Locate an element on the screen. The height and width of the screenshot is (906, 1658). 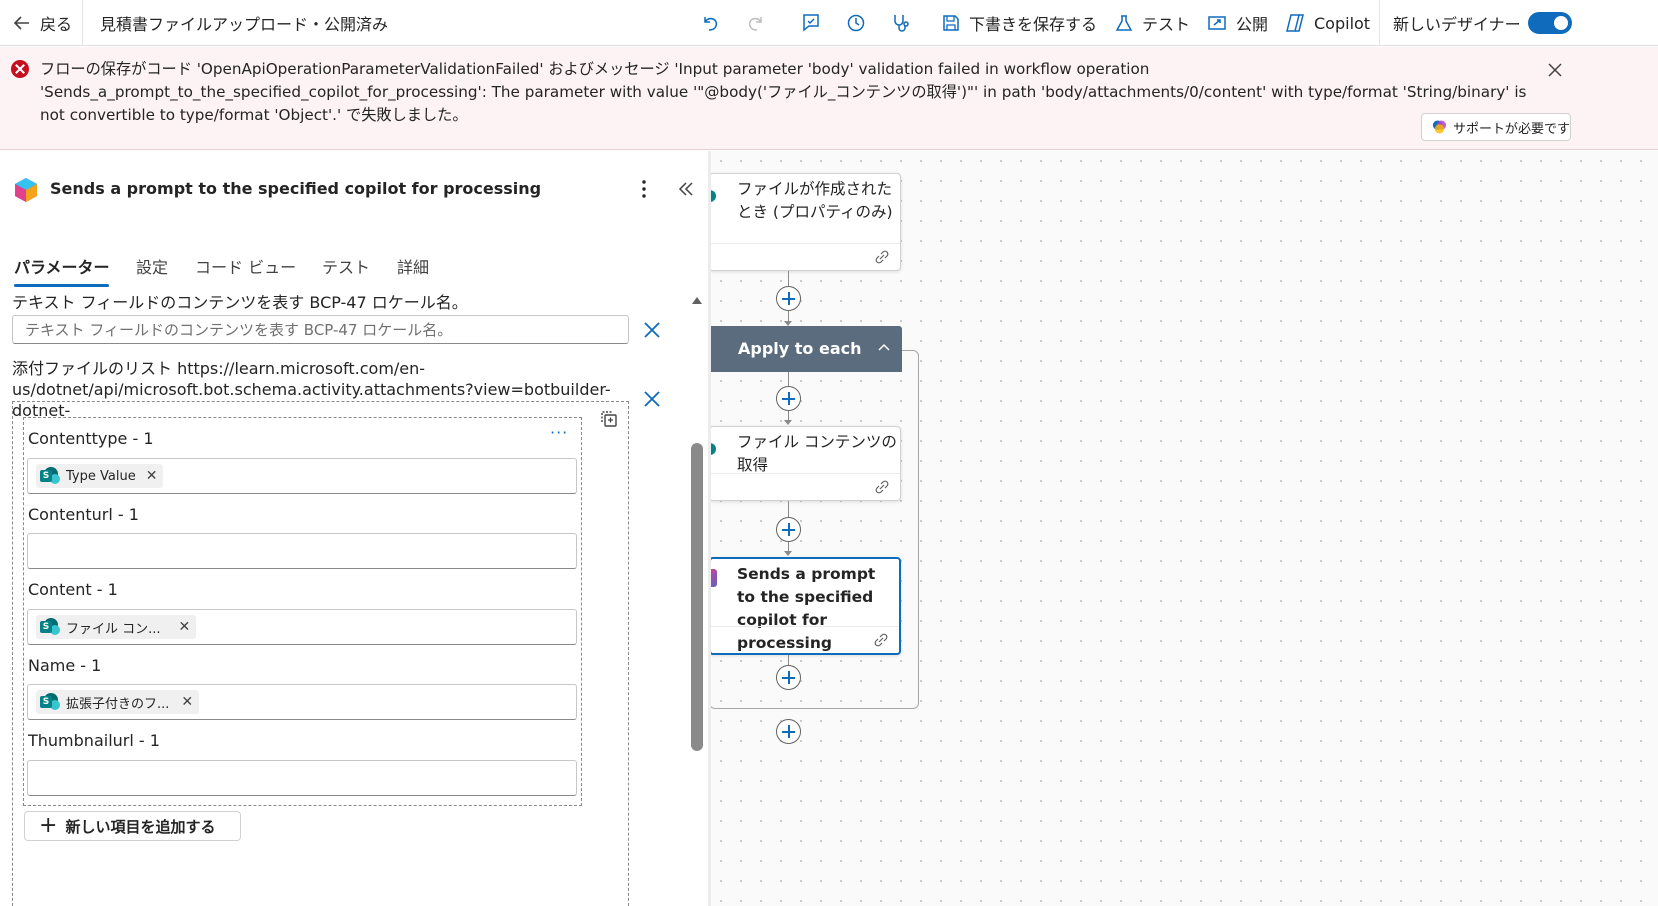
test-button: テスト is located at coordinates (1152, 23).